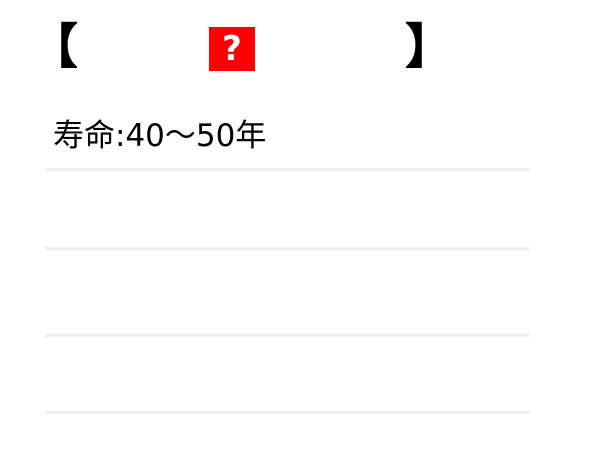  I want to click on lifespan-text: 寿命:40〜50年, so click(160, 136).